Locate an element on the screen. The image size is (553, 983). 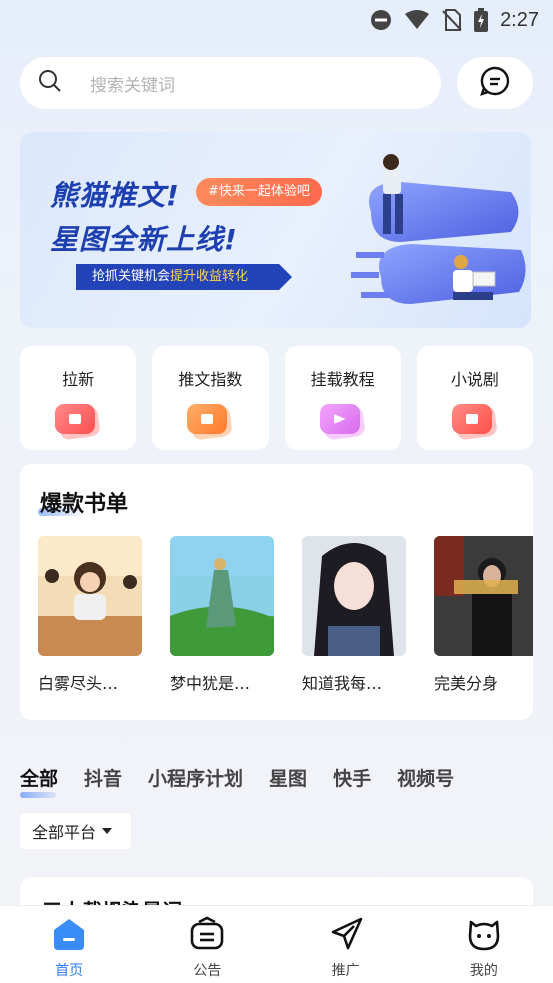
platform-filter-label: 全部平台 is located at coordinates (64, 832).